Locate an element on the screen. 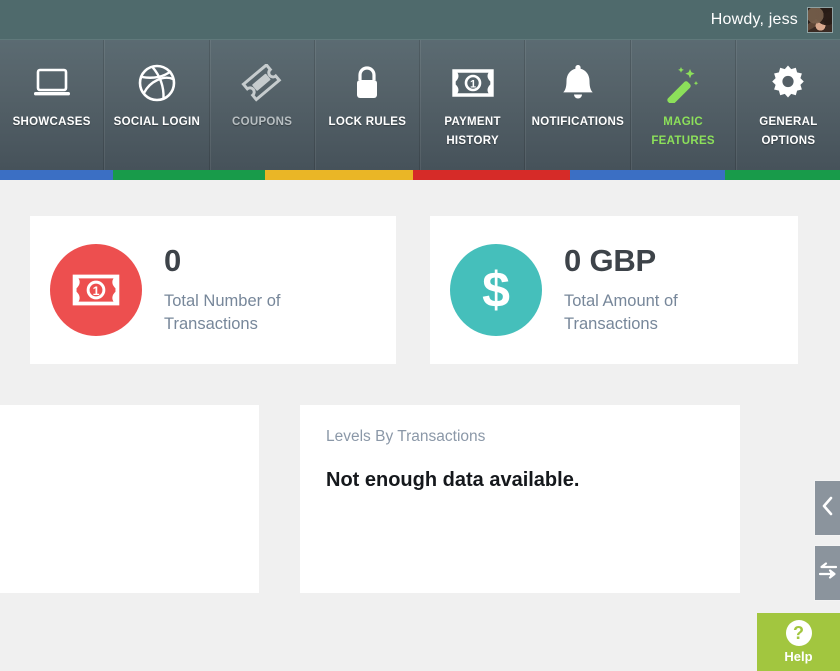  gear-icon is located at coordinates (788, 83).